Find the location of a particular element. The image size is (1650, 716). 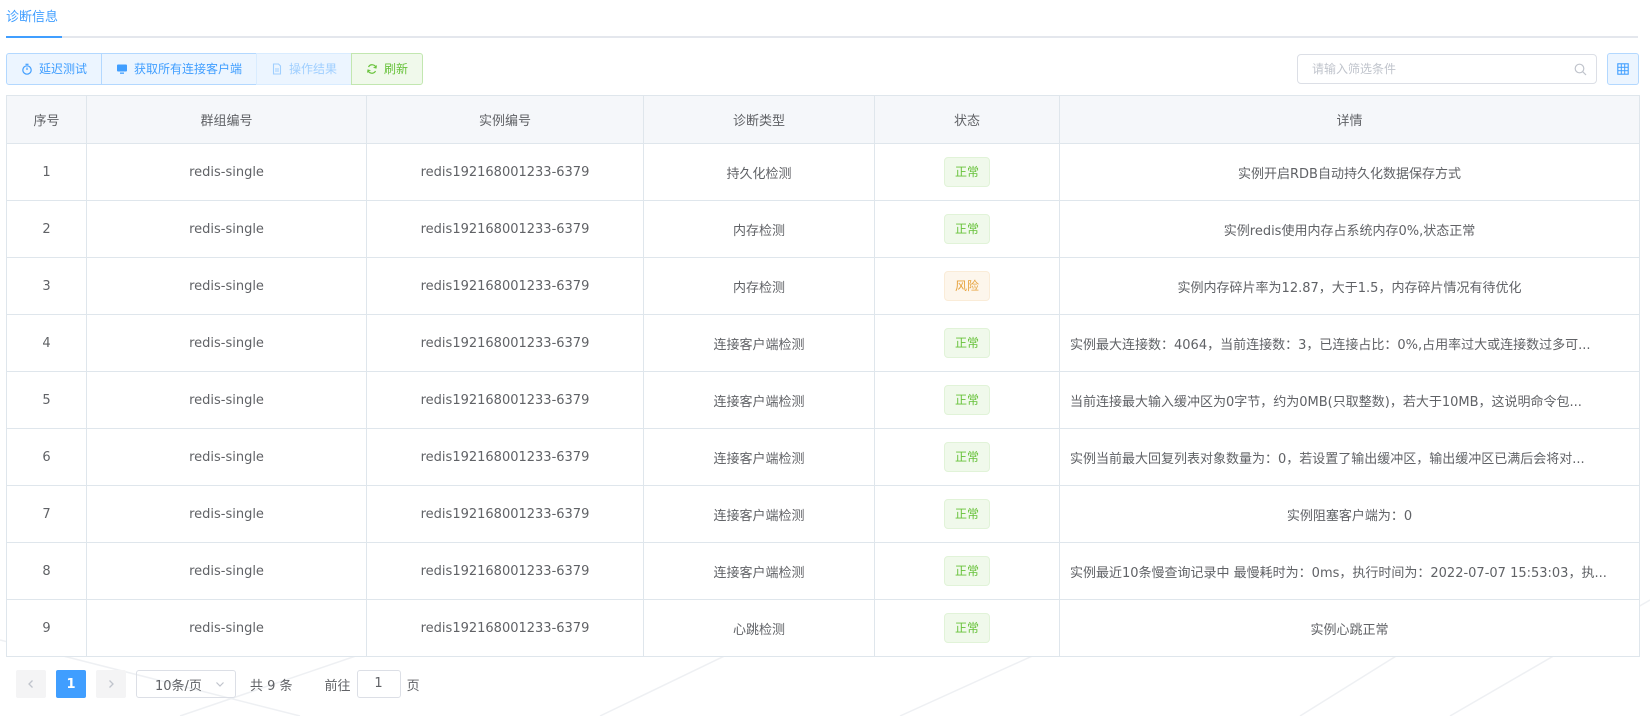

cell-type: 心跳检测 is located at coordinates (759, 628).